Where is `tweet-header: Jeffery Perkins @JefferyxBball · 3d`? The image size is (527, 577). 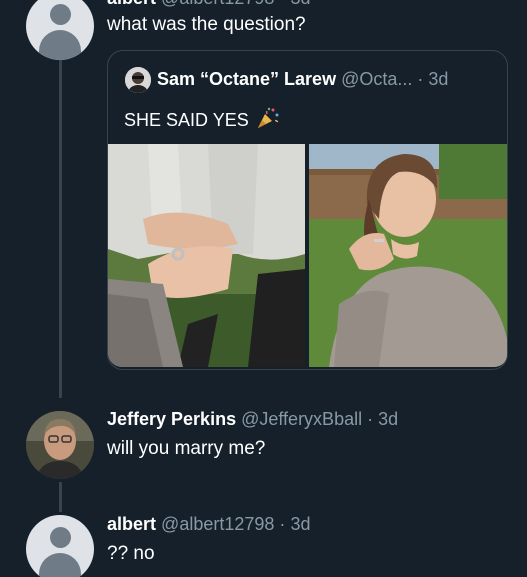
tweet-header: Jeffery Perkins @JefferyxBball · 3d is located at coordinates (252, 419).